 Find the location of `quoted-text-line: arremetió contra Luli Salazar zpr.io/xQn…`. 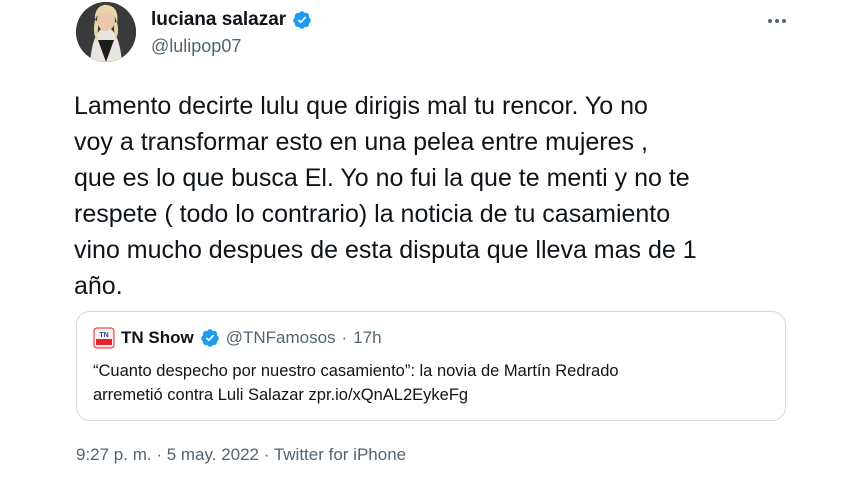

quoted-text-line: arremetió contra Luli Salazar zpr.io/xQn… is located at coordinates (281, 395).